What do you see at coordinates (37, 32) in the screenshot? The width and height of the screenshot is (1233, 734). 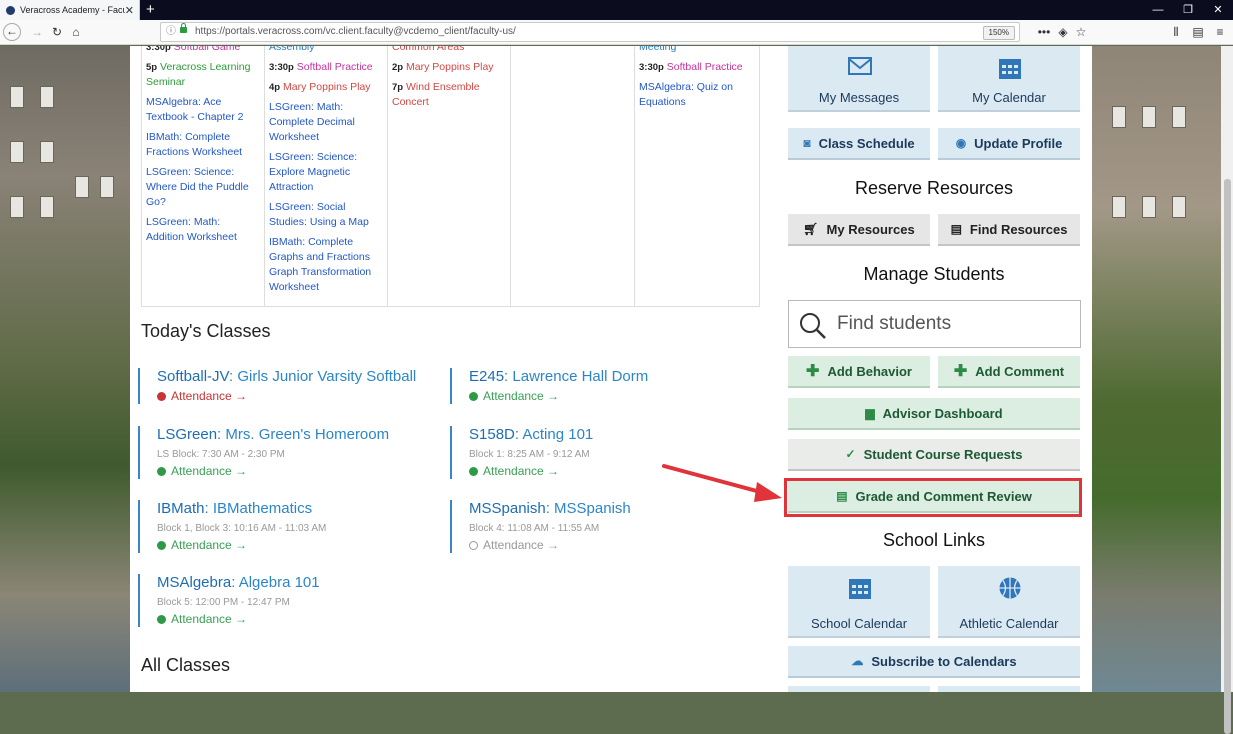 I see `forward-icon: →` at bounding box center [37, 32].